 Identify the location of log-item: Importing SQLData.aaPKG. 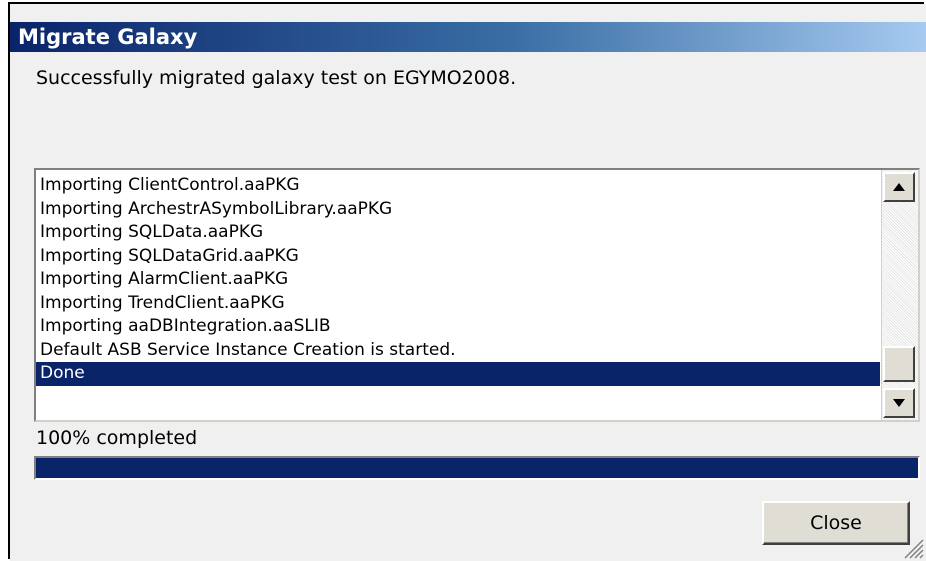
(458, 233).